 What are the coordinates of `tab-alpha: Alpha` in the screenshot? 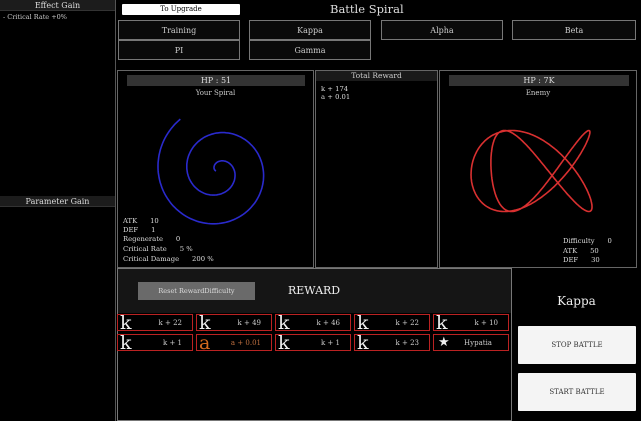 It's located at (442, 30).